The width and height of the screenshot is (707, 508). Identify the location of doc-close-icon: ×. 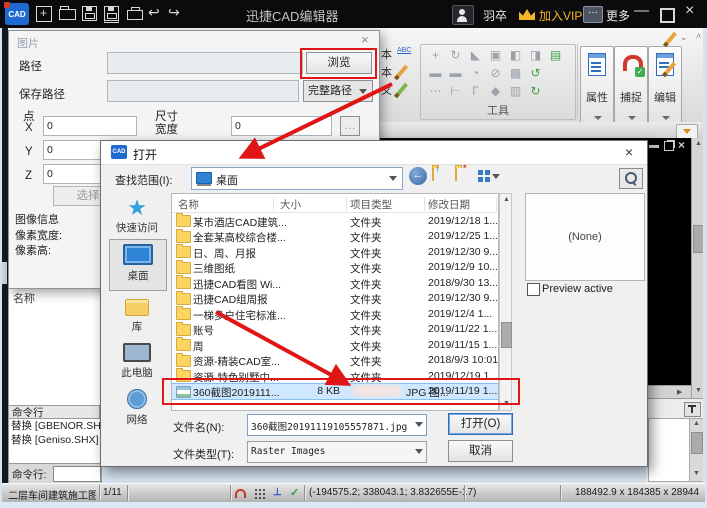
(681, 145).